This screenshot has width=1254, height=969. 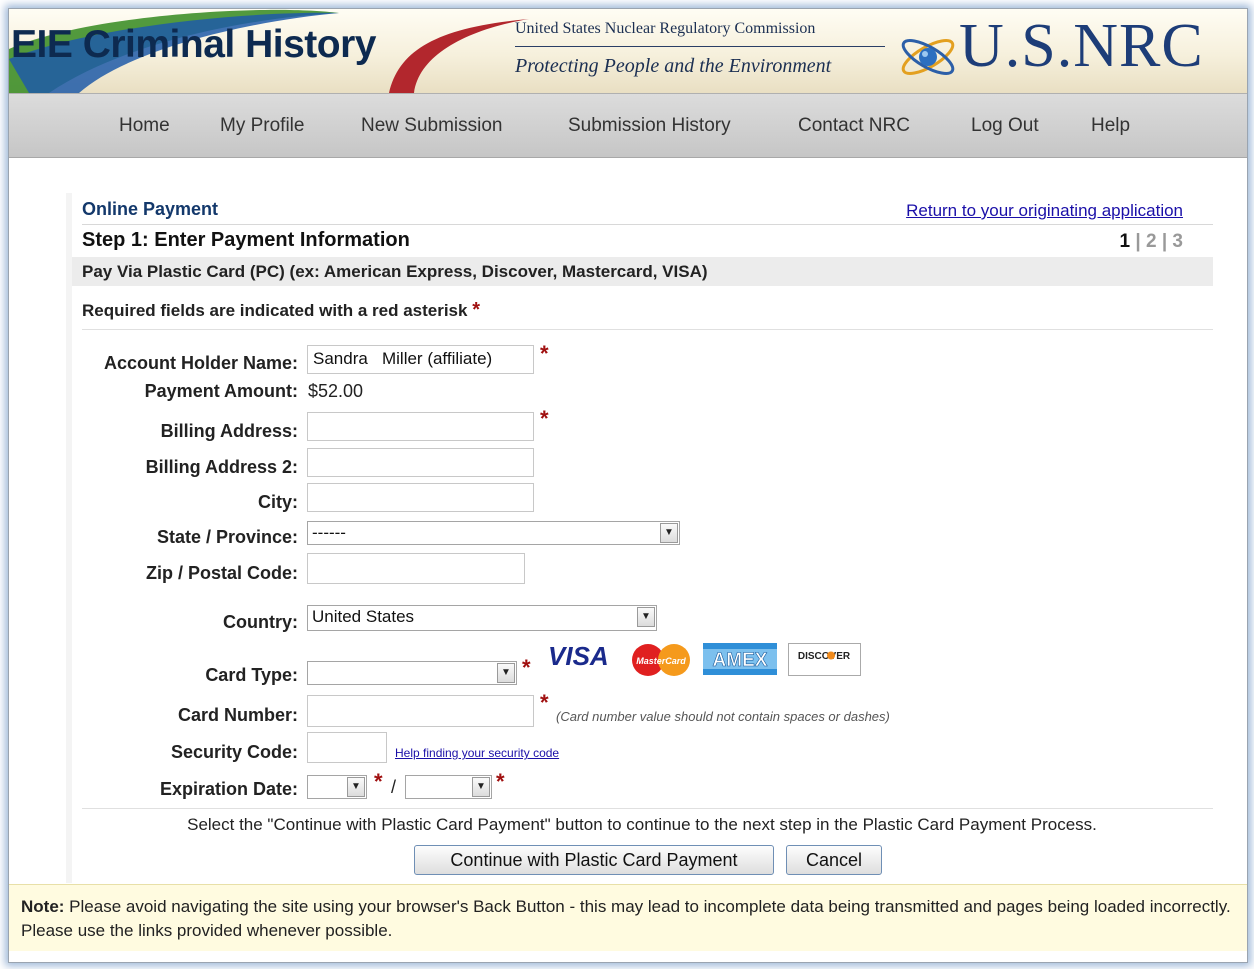 I want to click on billing-address-label: Billing Address:, so click(x=229, y=431).